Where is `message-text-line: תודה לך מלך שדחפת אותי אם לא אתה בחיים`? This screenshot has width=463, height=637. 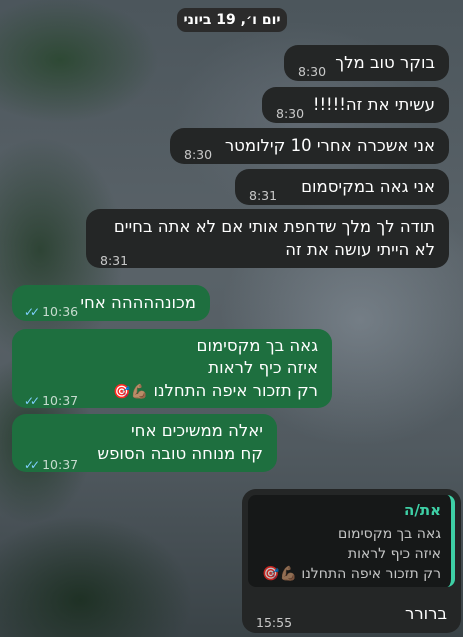 message-text-line: תודה לך מלך שדחפת אותי אם לא אתה בחיים is located at coordinates (274, 226).